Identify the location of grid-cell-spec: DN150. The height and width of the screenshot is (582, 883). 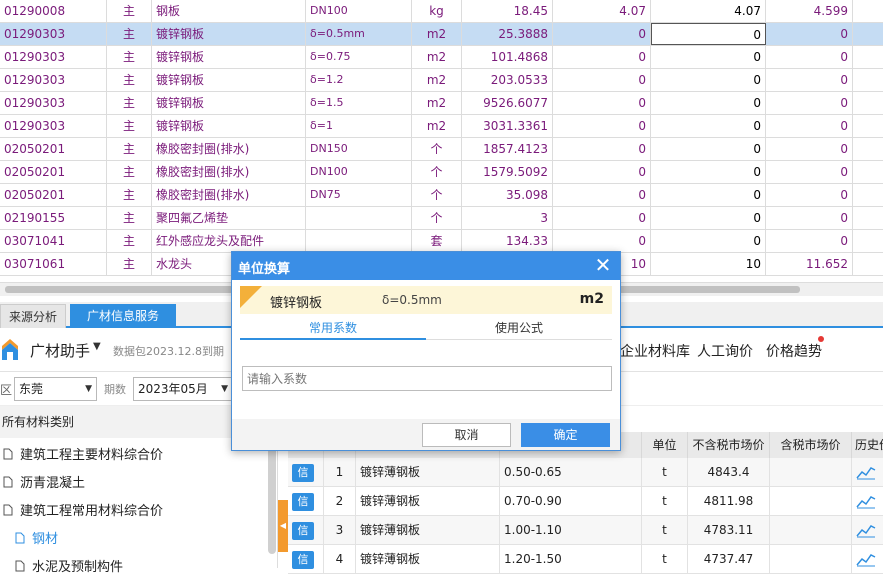
(359, 149).